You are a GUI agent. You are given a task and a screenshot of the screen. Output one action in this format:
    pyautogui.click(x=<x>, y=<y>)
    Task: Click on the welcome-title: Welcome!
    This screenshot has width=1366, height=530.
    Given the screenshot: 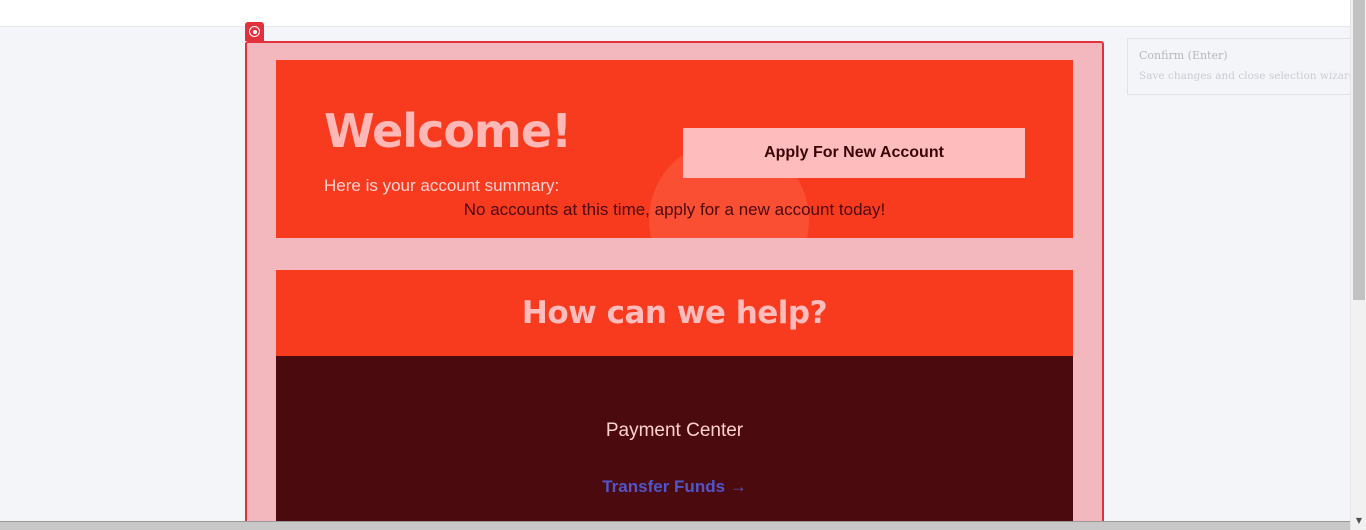 What is the action you would take?
    pyautogui.click(x=448, y=131)
    